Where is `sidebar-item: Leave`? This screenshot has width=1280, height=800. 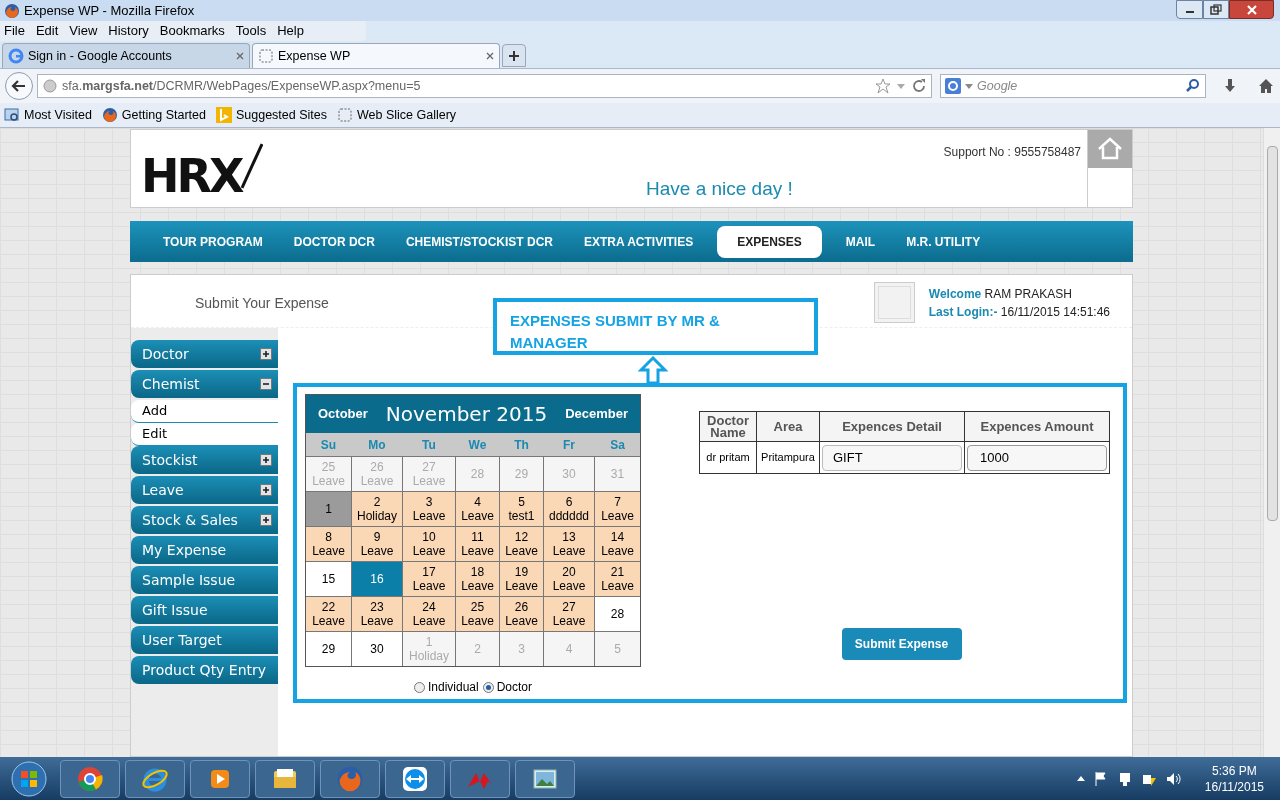 sidebar-item: Leave is located at coordinates (204, 490).